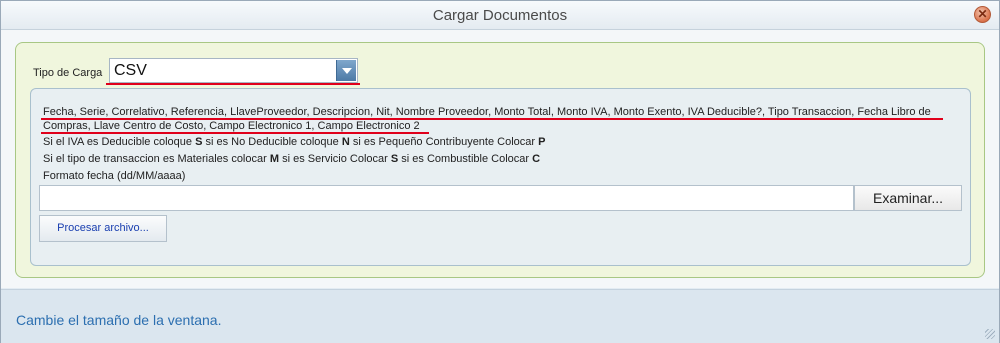 This screenshot has height=343, width=1000. What do you see at coordinates (446, 198) in the screenshot?
I see `file-path-input` at bounding box center [446, 198].